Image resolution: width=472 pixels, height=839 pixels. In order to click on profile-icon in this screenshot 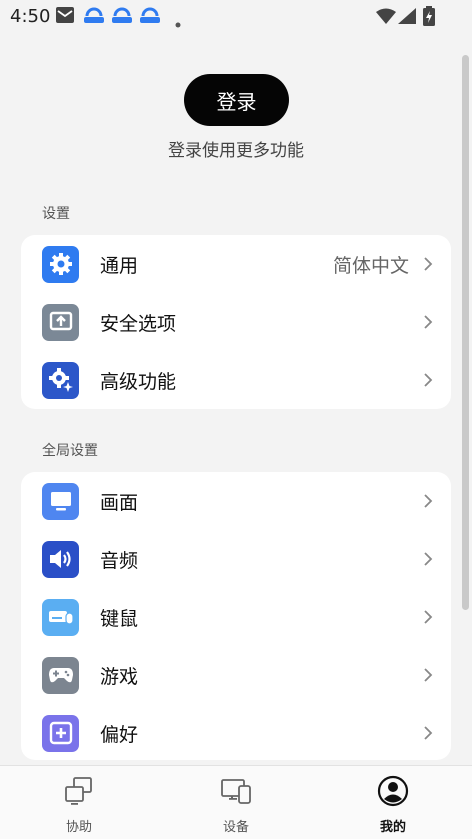, I will do `click(393, 793)`.